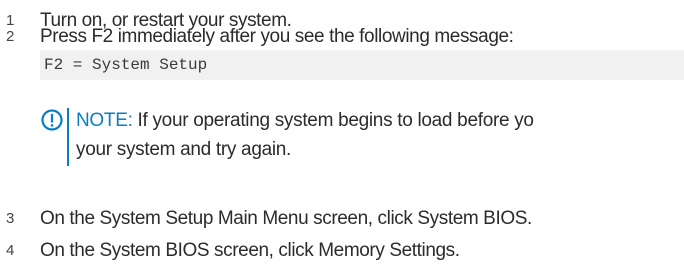 Image resolution: width=684 pixels, height=271 pixels. Describe the element at coordinates (362, 65) in the screenshot. I see `code-block: F2 = System Setup` at that location.